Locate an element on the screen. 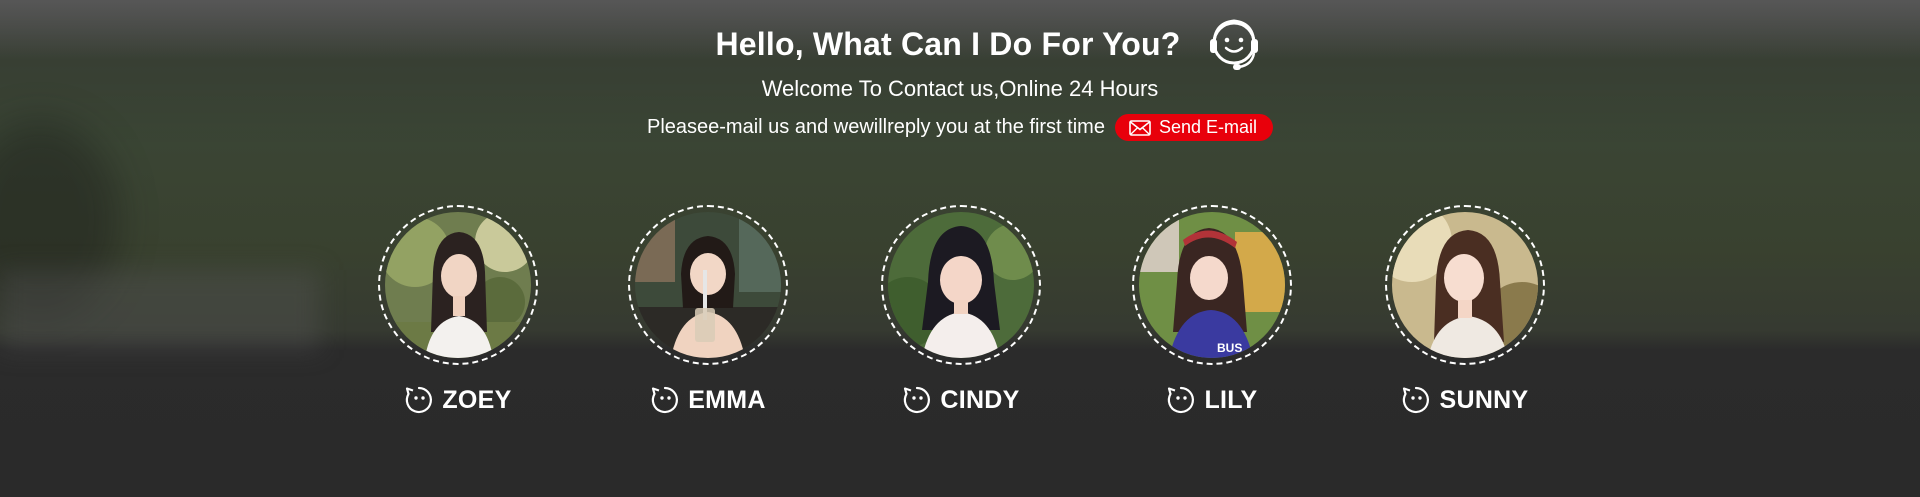 The width and height of the screenshot is (1920, 497). svg-text: BUS is located at coordinates (1229, 348).